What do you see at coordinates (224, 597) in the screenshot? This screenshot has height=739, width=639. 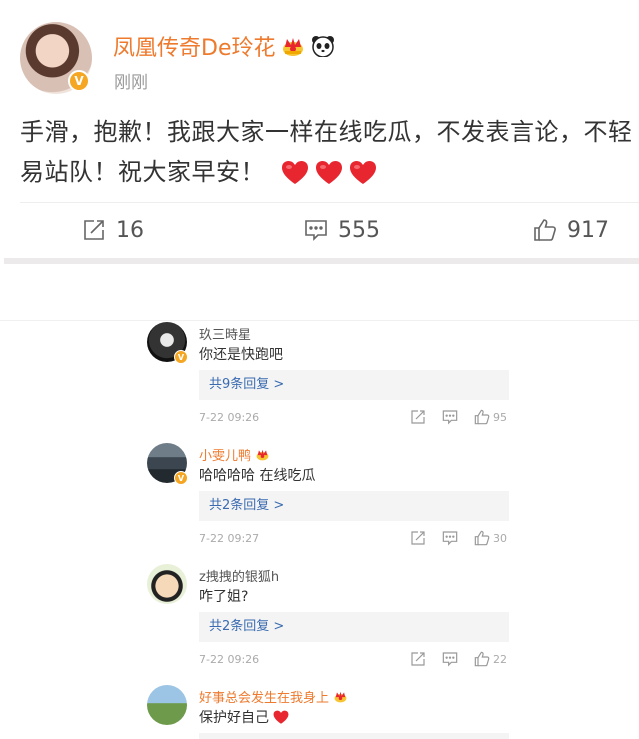 I see `comment-text: 咋了姐?` at bounding box center [224, 597].